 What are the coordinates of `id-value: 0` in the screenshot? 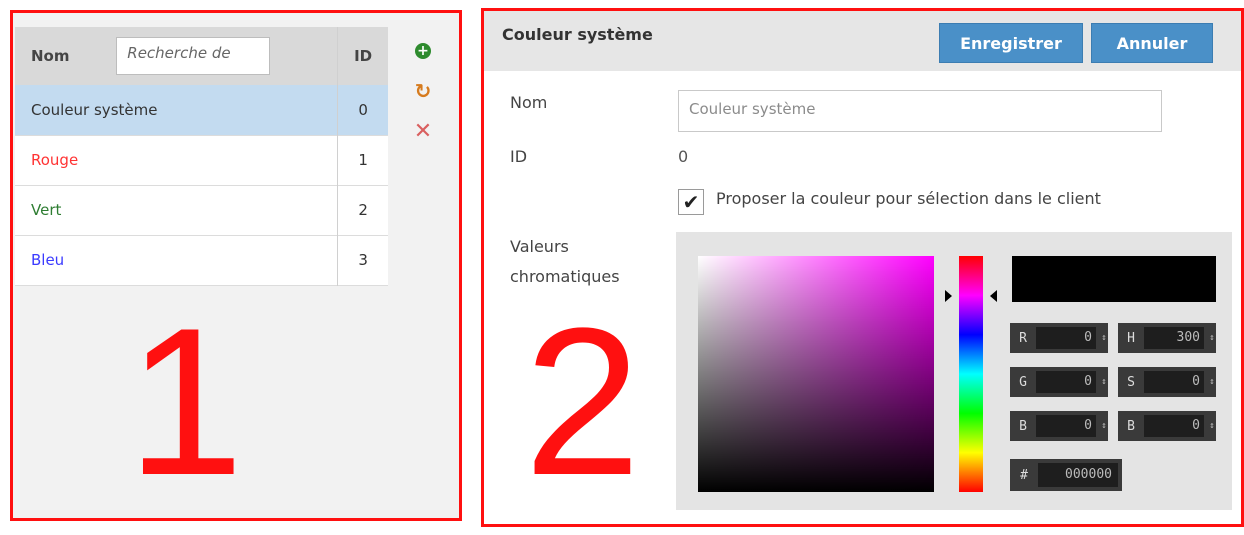 It's located at (683, 156).